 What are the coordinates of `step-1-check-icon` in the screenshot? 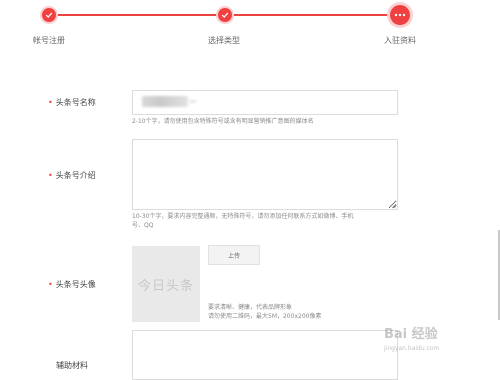 It's located at (49, 15).